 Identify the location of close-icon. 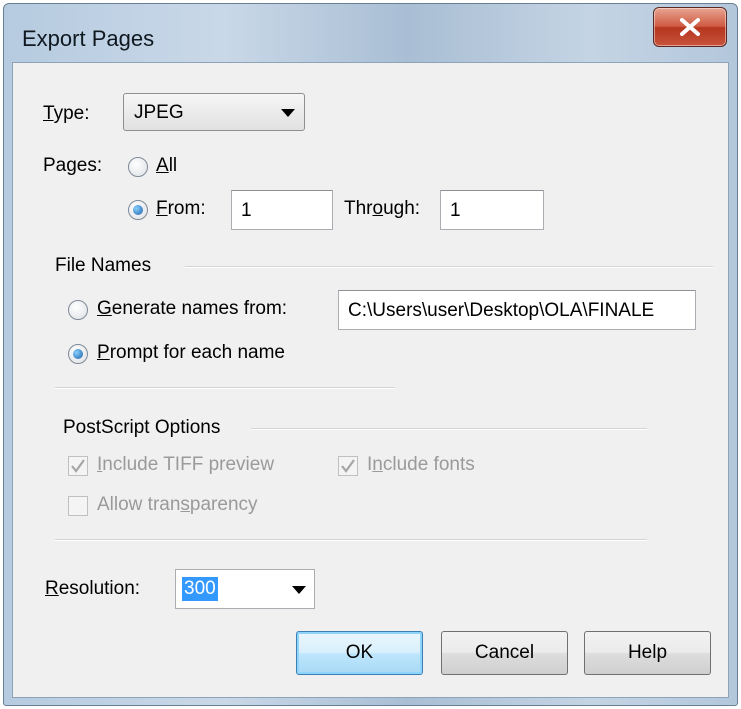
(690, 27).